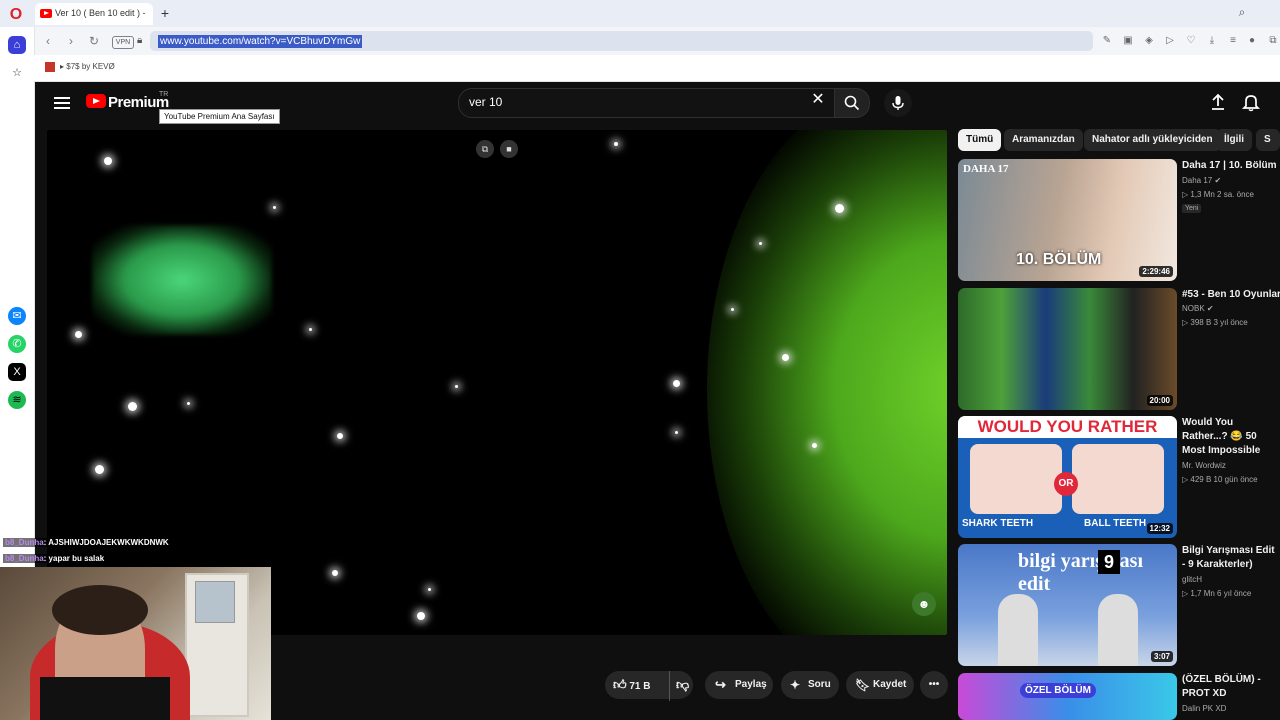 The image size is (1280, 720). What do you see at coordinates (17, 400) in the screenshot?
I see `spotify-icon: ≋` at bounding box center [17, 400].